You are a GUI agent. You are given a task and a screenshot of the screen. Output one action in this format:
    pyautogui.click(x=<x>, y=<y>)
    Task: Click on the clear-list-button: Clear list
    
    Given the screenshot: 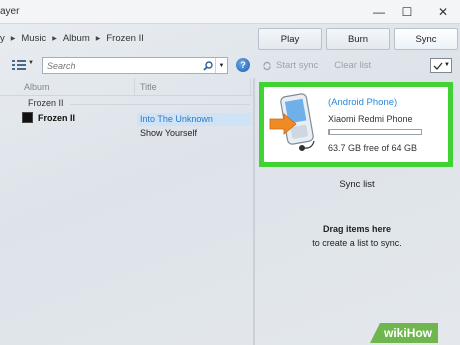 What is the action you would take?
    pyautogui.click(x=352, y=65)
    